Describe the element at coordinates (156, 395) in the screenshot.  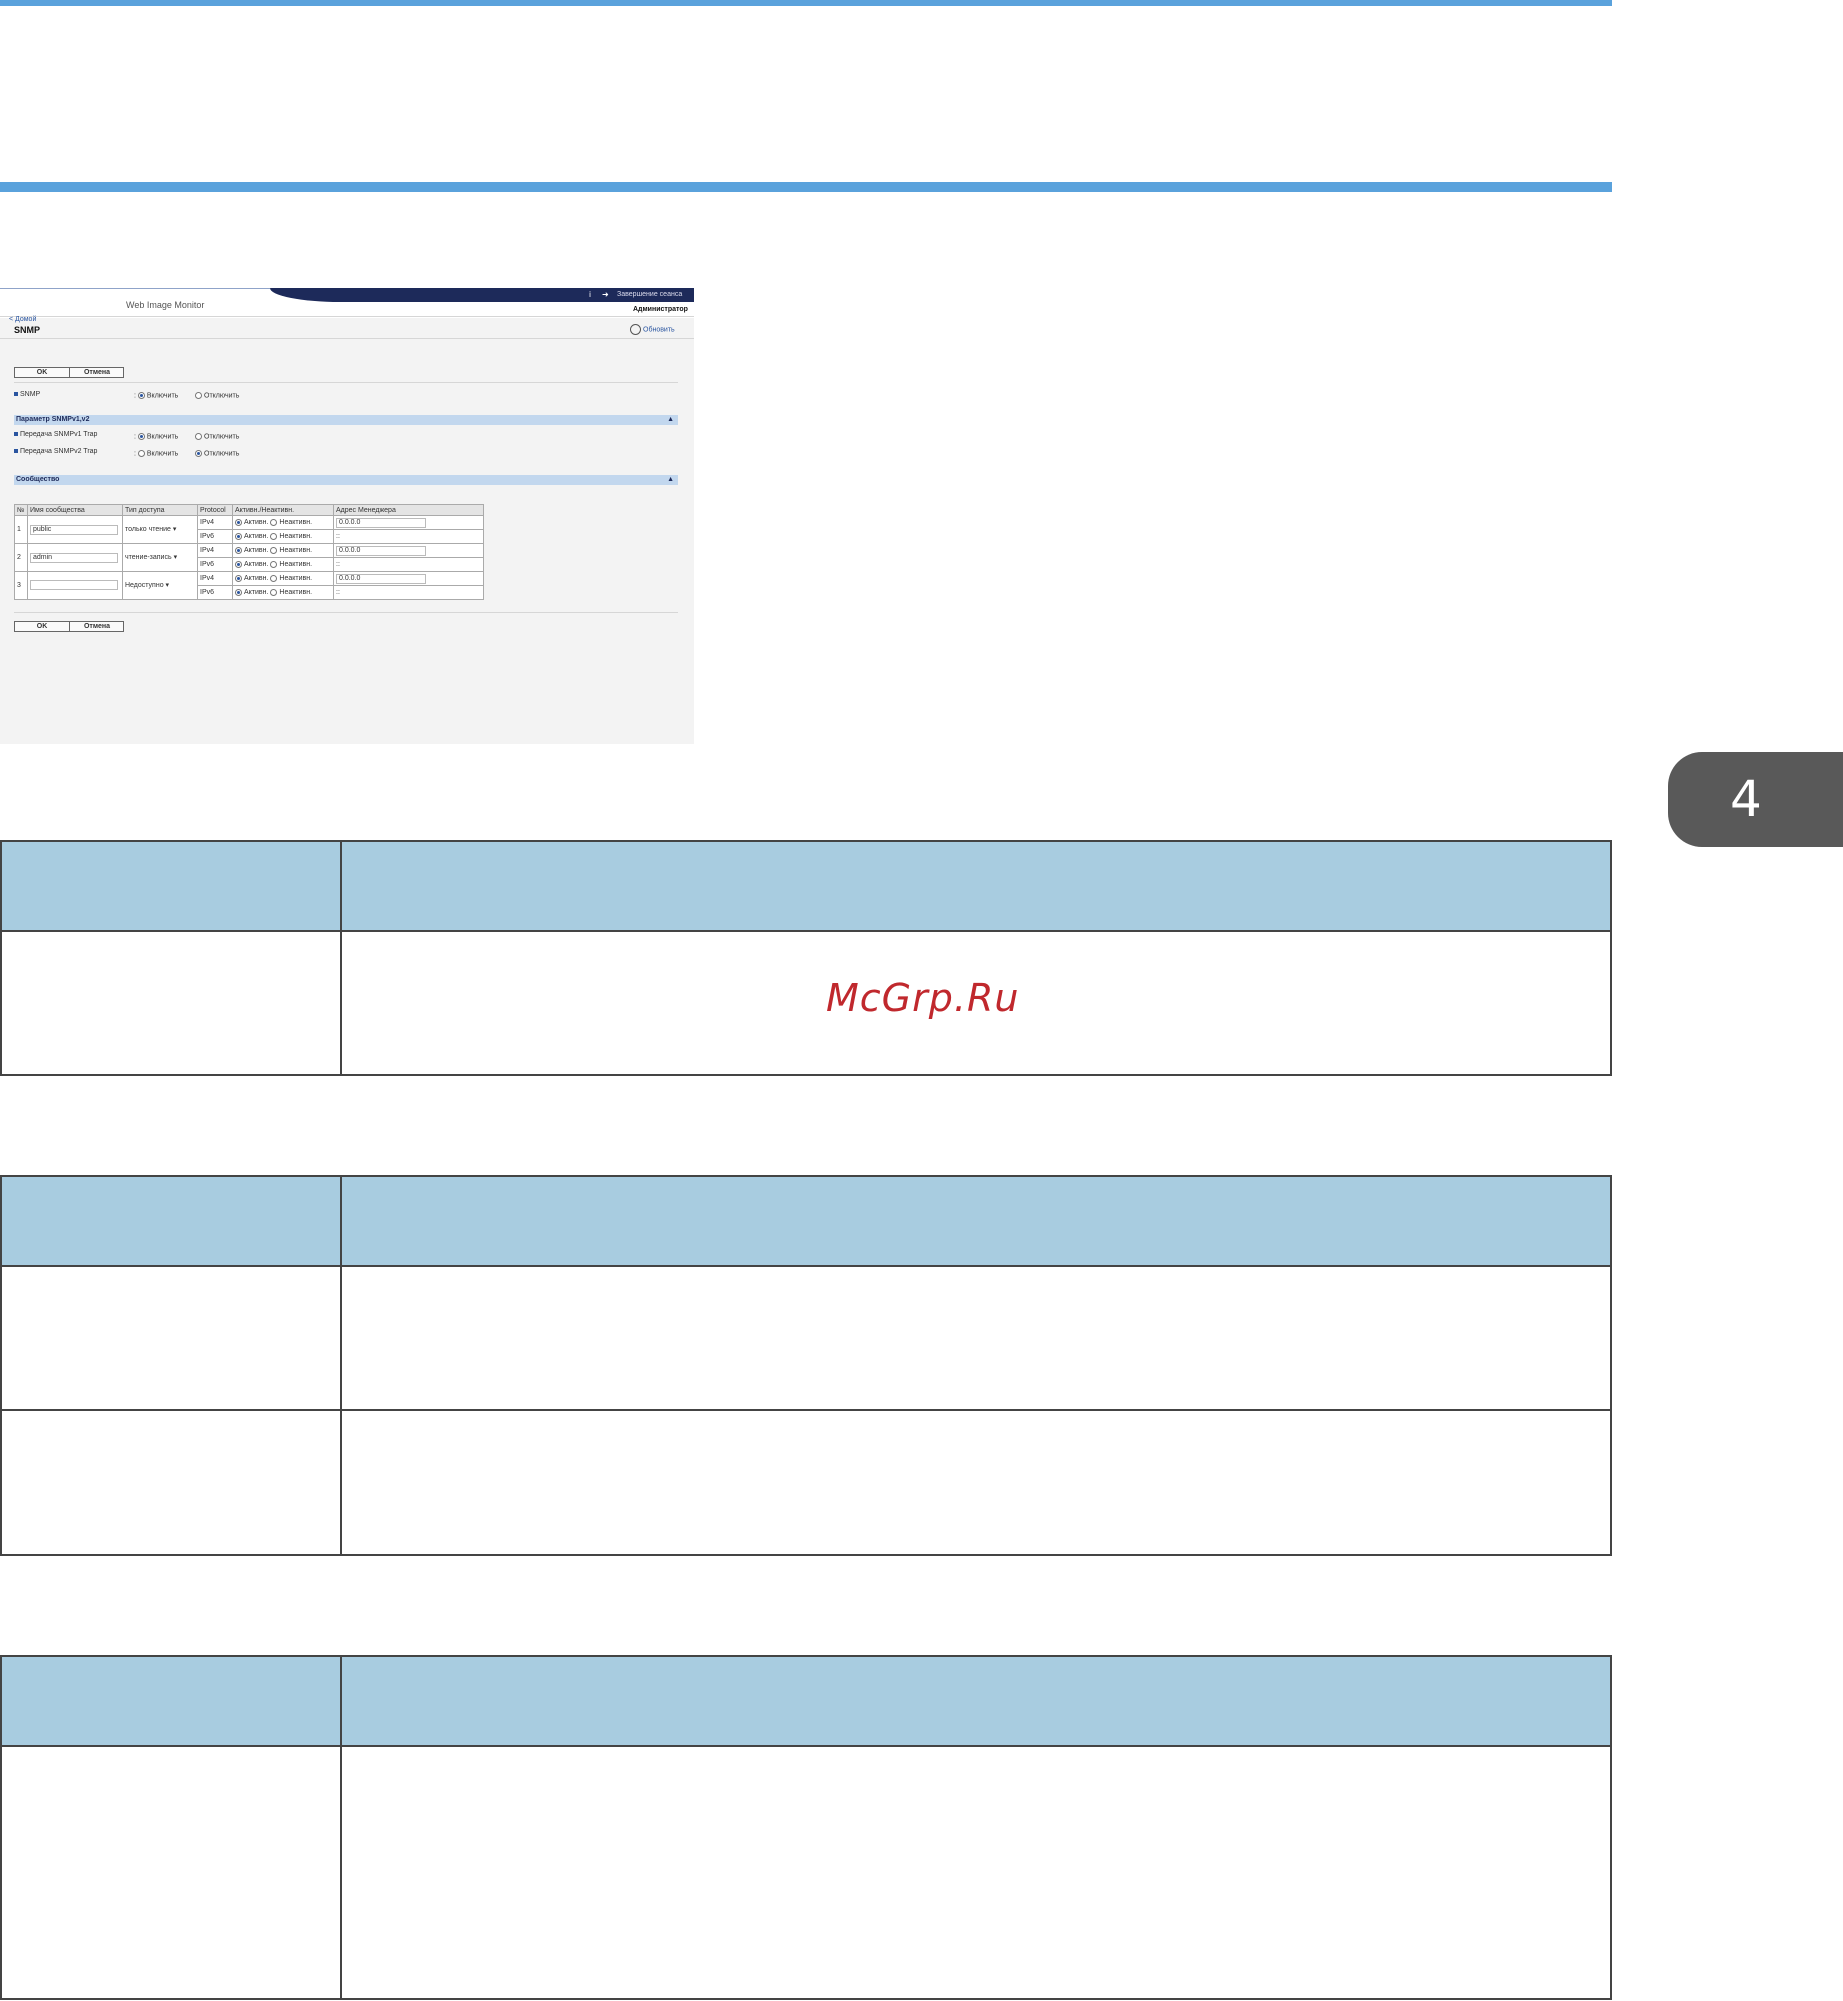
I see `snmp-enable-radio: : Включить` at that location.